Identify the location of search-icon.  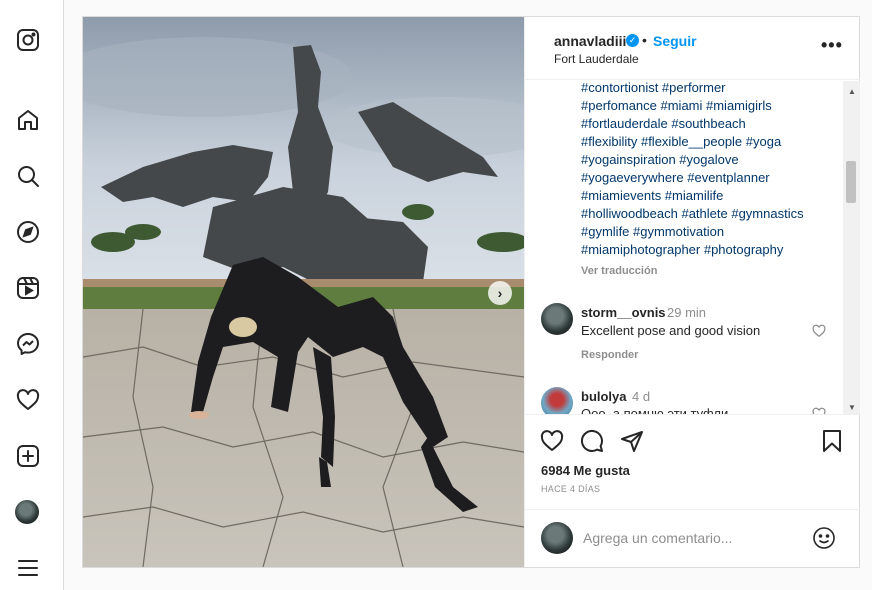
(28, 176).